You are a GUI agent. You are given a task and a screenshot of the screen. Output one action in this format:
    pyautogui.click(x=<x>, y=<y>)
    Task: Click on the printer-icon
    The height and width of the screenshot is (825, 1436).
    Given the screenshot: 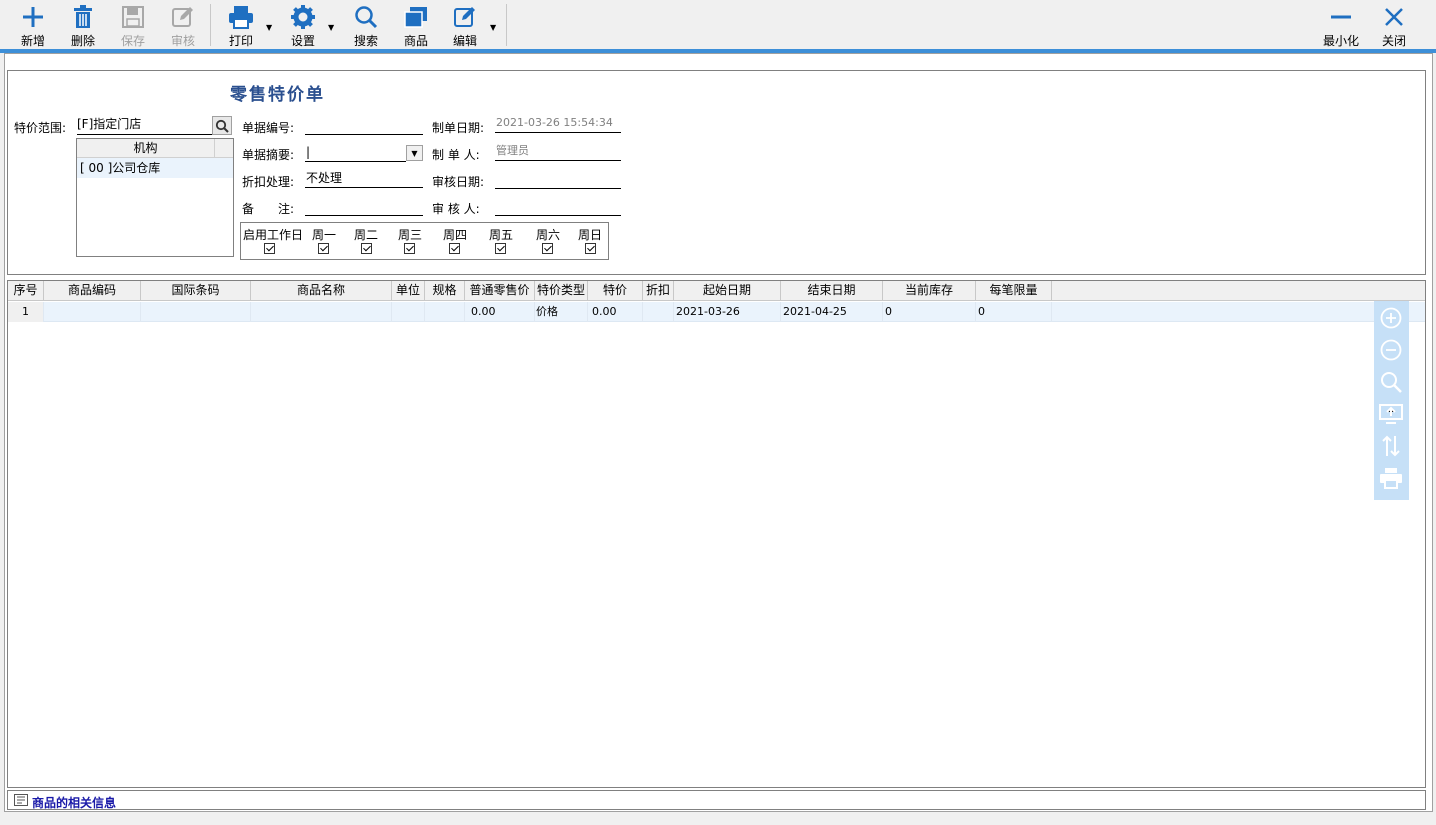 What is the action you would take?
    pyautogui.click(x=241, y=16)
    